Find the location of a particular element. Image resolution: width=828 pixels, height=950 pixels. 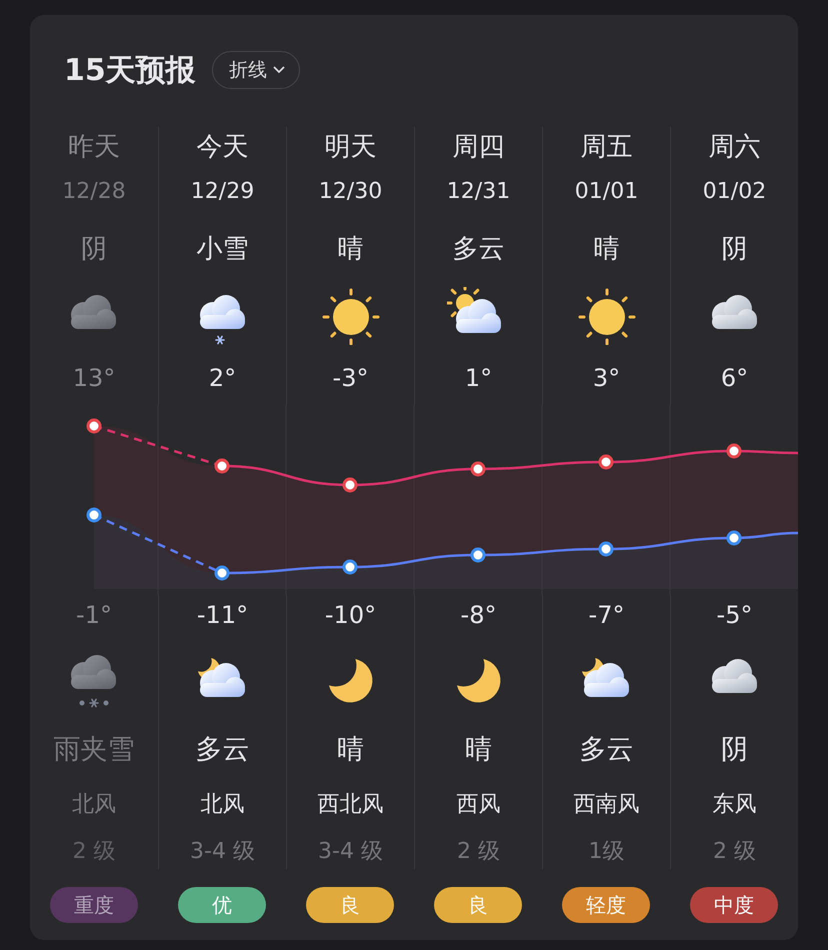

low-temperature: -1° is located at coordinates (94, 615).